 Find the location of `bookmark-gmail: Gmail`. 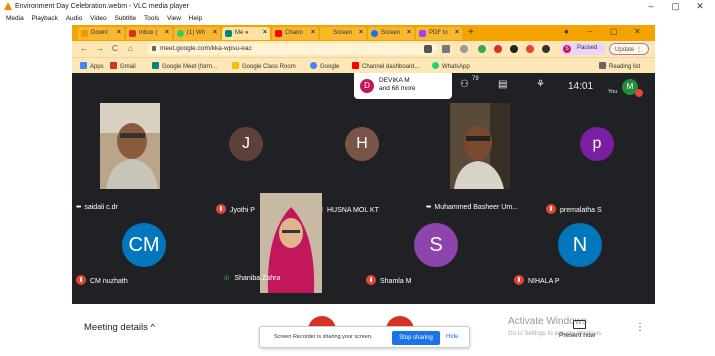

bookmark-gmail: Gmail is located at coordinates (123, 66).